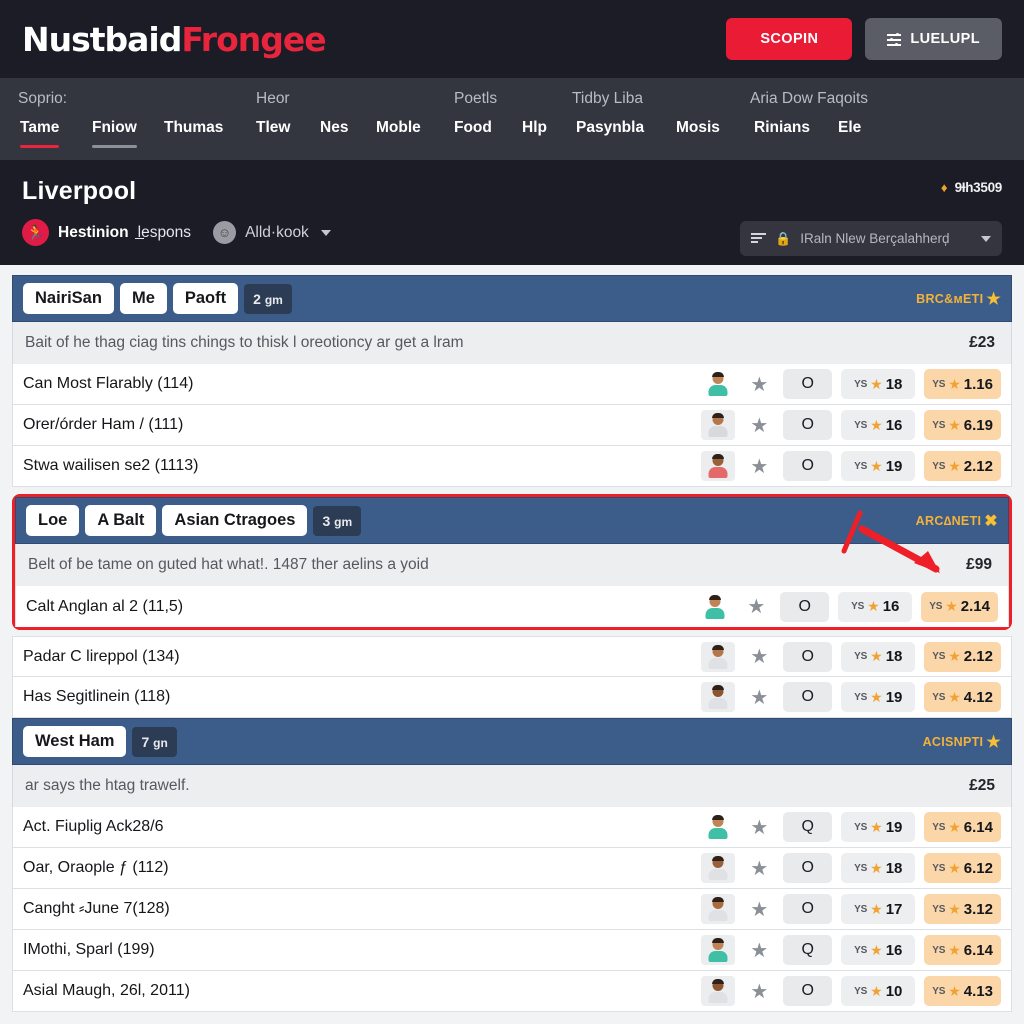 Image resolution: width=1024 pixels, height=1024 pixels. What do you see at coordinates (174, 39) in the screenshot?
I see `site-logo: NustbaidFrongee` at bounding box center [174, 39].